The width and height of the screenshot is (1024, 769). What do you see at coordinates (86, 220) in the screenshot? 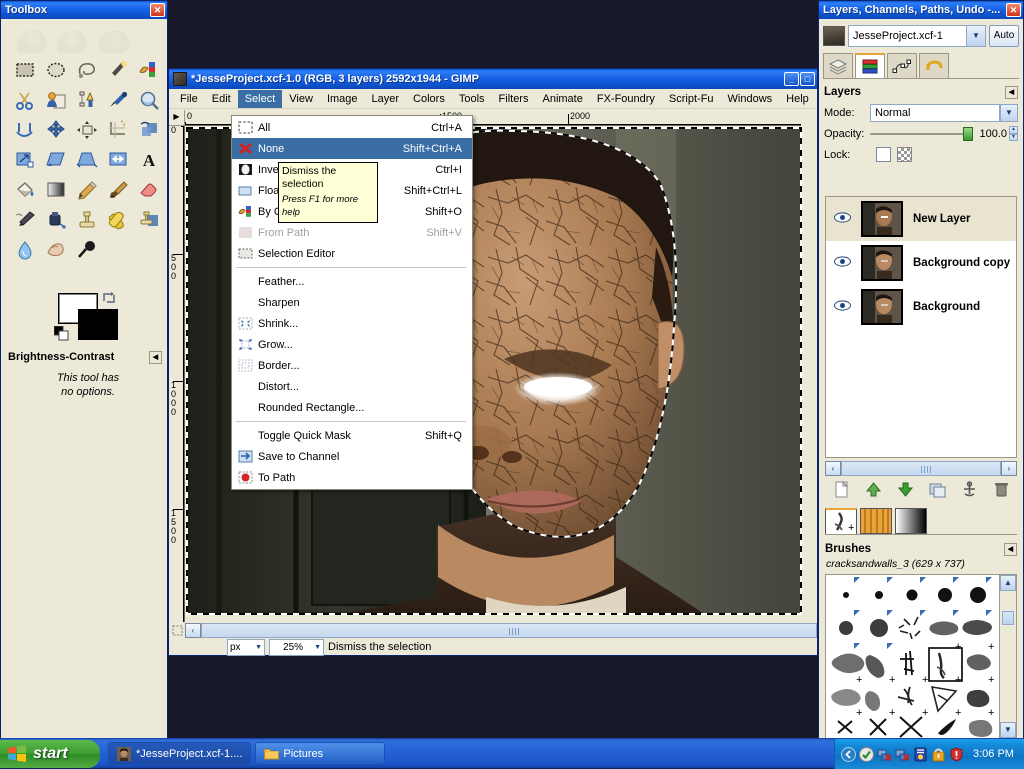
I see `clone-tool` at bounding box center [86, 220].